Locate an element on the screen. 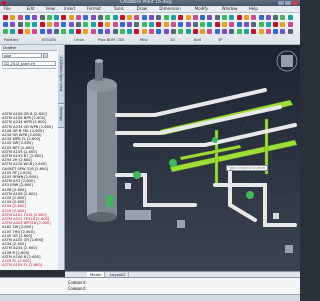 The height and width of the screenshot is (301, 320). close-button is located at coordinates (295, 3).